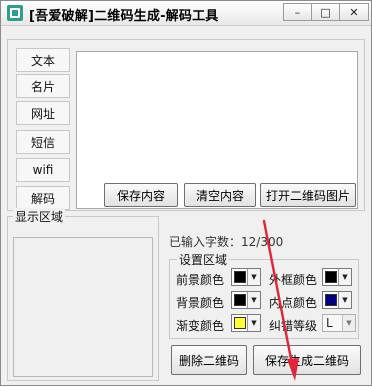 The image size is (372, 387). What do you see at coordinates (209, 360) in the screenshot?
I see `delete-qr-button: 删除二维码` at bounding box center [209, 360].